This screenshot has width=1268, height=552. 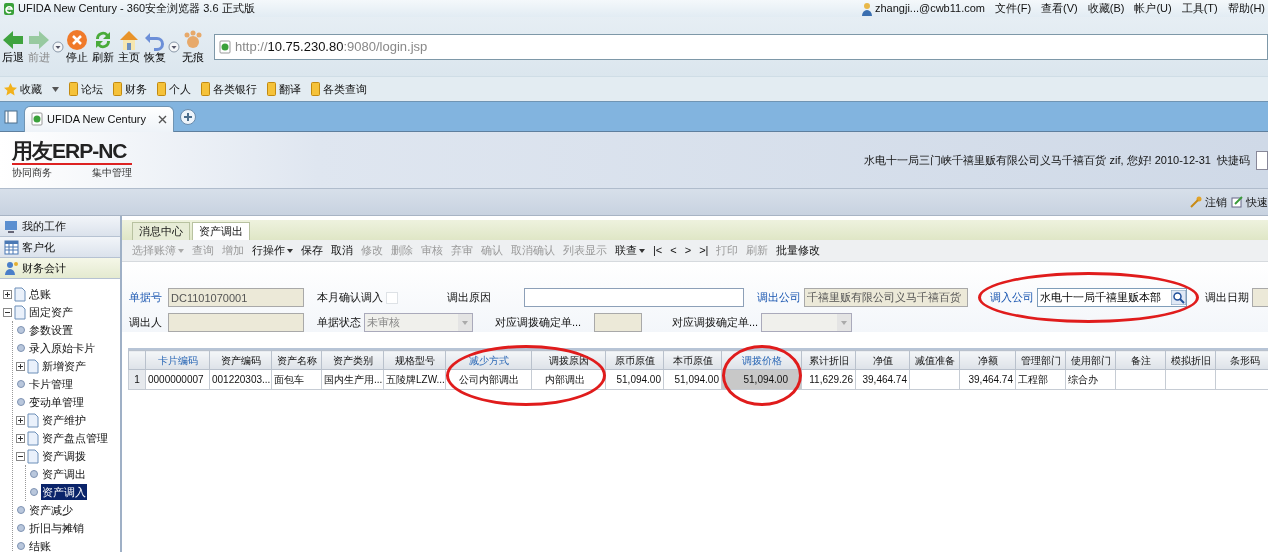 I want to click on tree-item: 总账, so click(x=40, y=294).